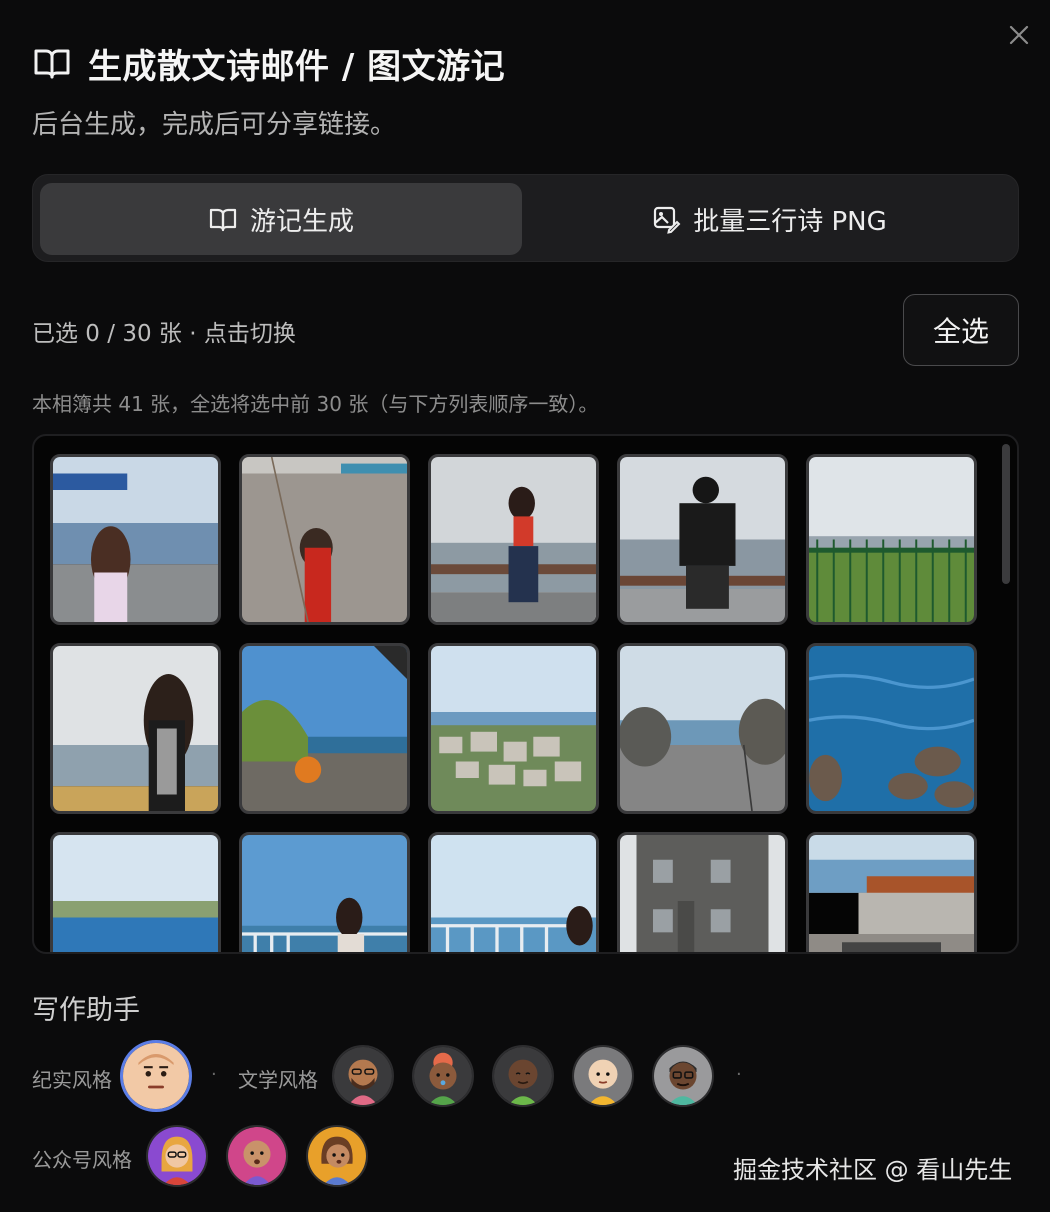 The height and width of the screenshot is (1212, 1050). I want to click on close-button, so click(1019, 35).